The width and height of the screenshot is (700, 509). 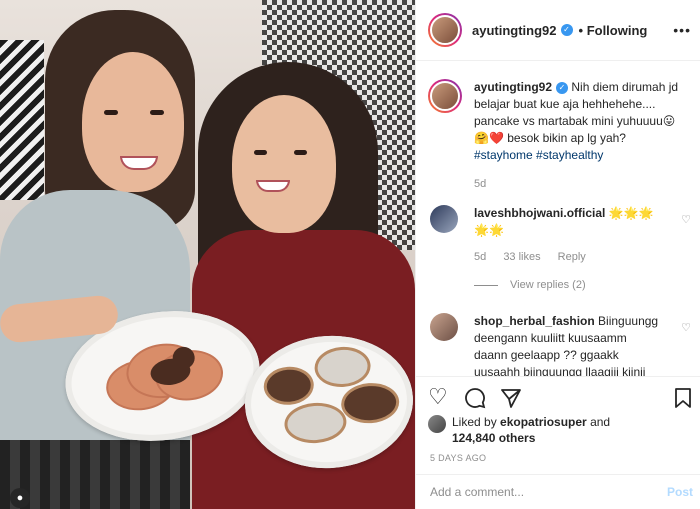 What do you see at coordinates (511, 398) in the screenshot?
I see `share-icon` at bounding box center [511, 398].